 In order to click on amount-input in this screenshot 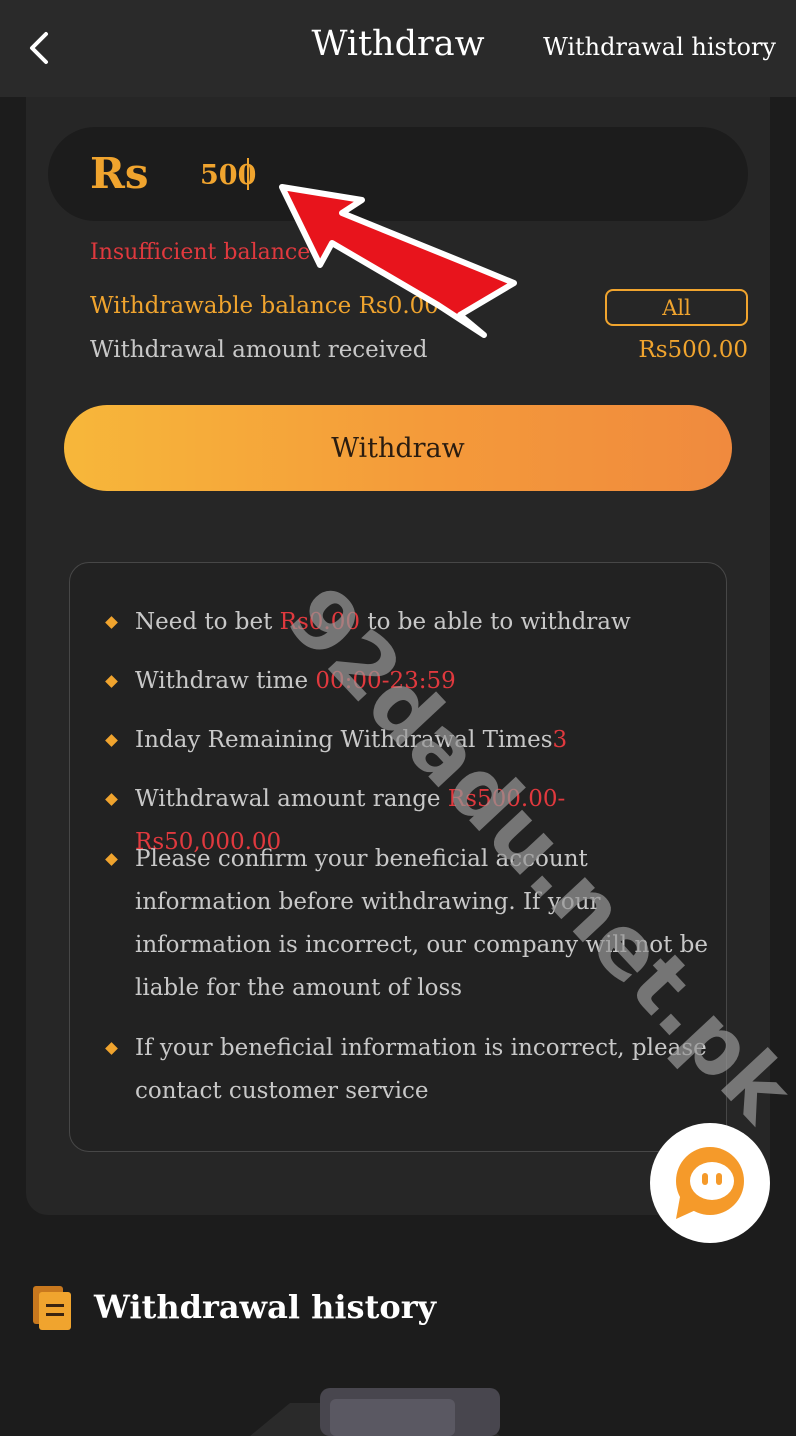, I will do `click(400, 175)`.